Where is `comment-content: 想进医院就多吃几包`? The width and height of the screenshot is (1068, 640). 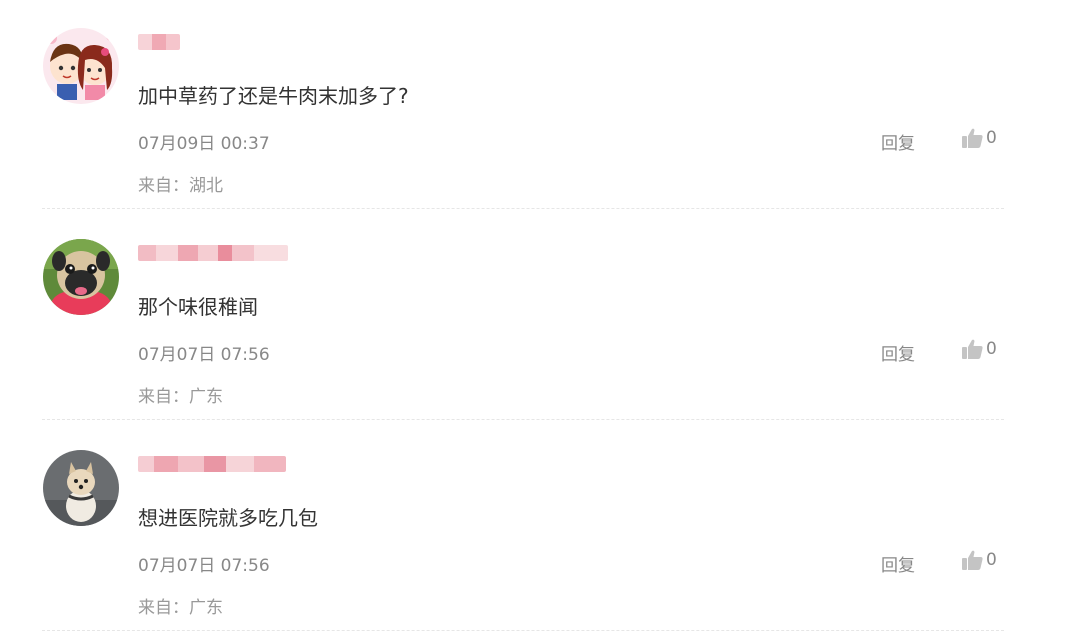
comment-content: 想进医院就多吃几包 is located at coordinates (228, 518).